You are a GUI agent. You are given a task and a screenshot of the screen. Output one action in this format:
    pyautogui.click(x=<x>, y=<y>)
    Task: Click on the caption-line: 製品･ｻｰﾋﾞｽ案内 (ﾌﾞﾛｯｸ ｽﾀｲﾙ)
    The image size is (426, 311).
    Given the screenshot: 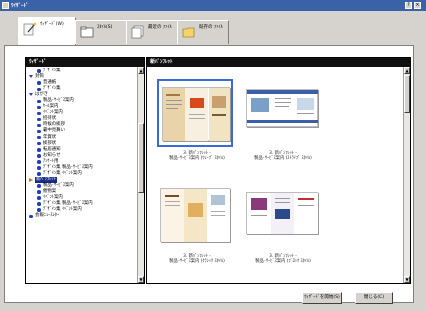 What is the action you would take?
    pyautogui.click(x=283, y=261)
    